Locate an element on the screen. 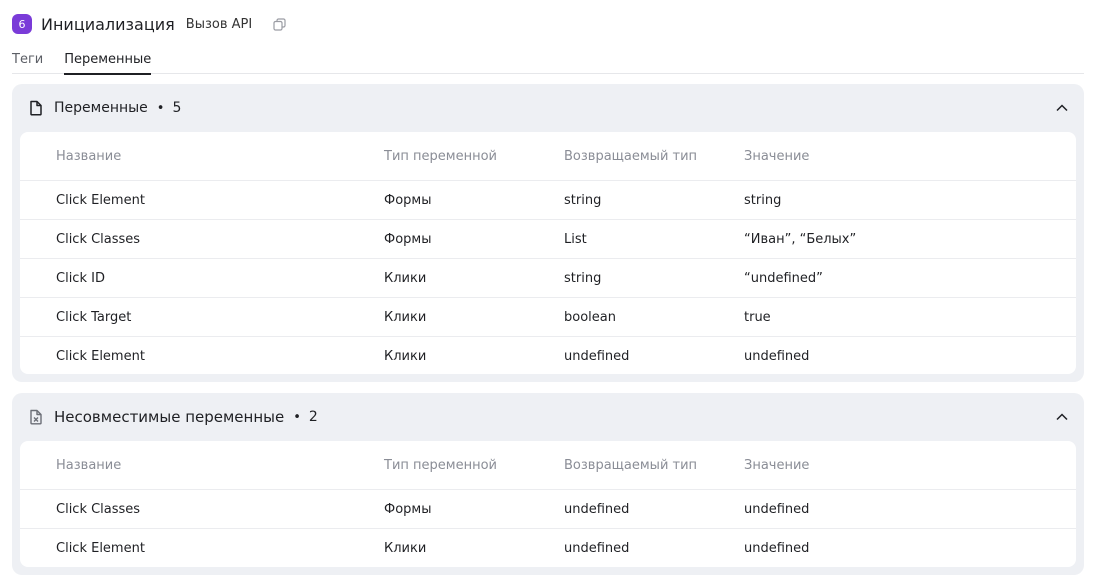  table-row: Click Classes Формы undefined undefined is located at coordinates (548, 509).